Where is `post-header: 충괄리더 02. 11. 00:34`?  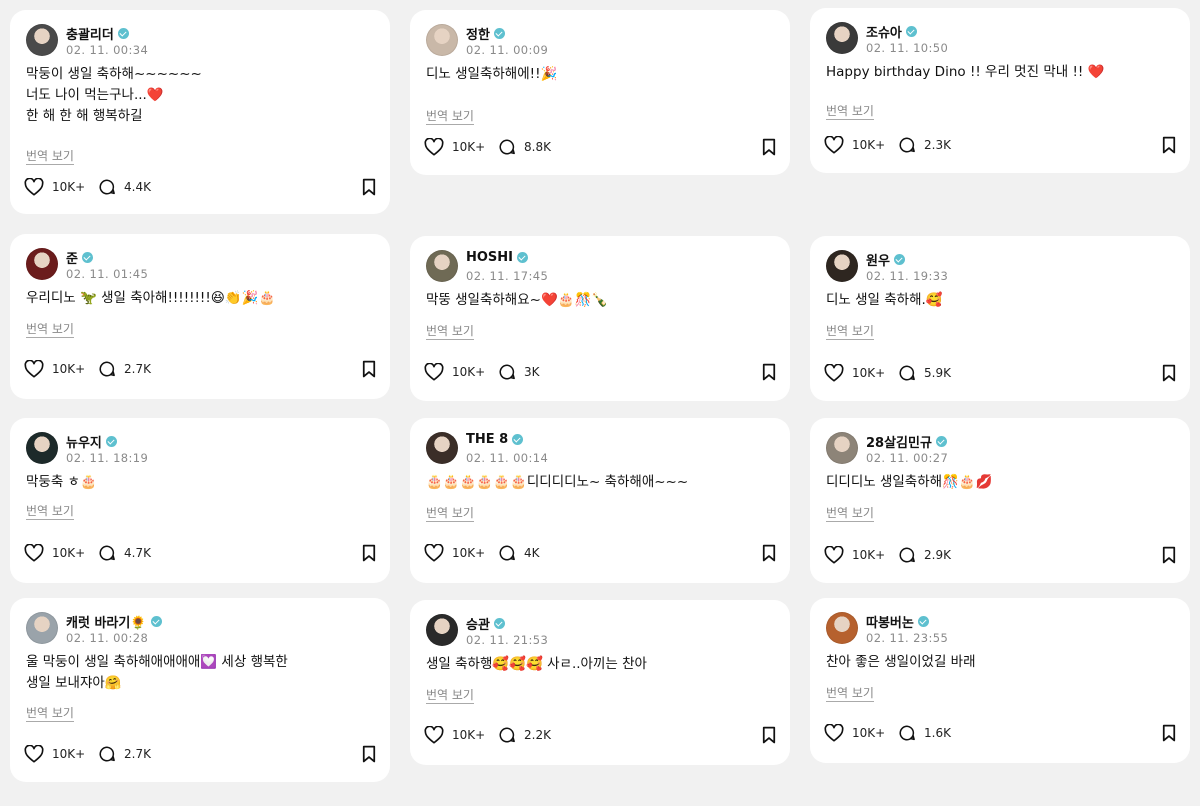
post-header: 충괄리더 02. 11. 00:34 is located at coordinates (196, 42).